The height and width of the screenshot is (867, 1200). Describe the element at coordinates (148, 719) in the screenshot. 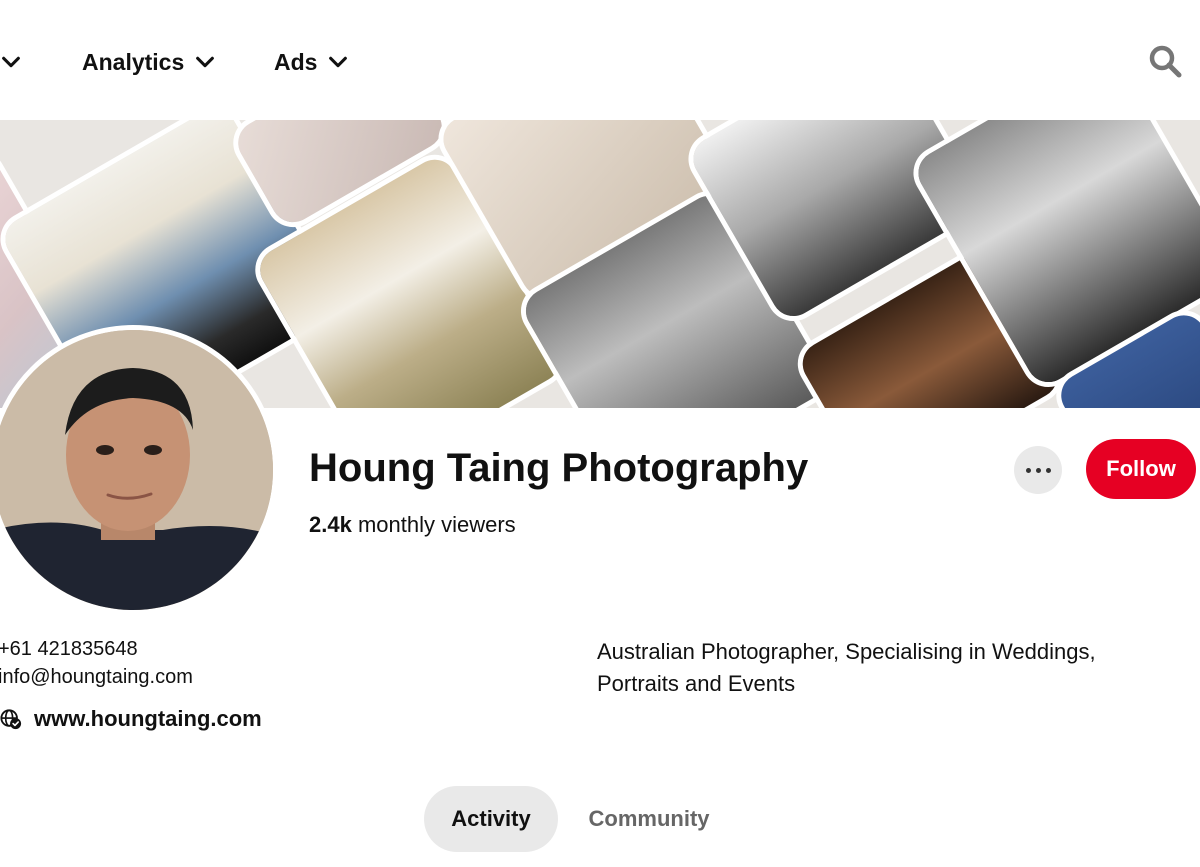

I see `website-link: www.houngtaing.com` at that location.